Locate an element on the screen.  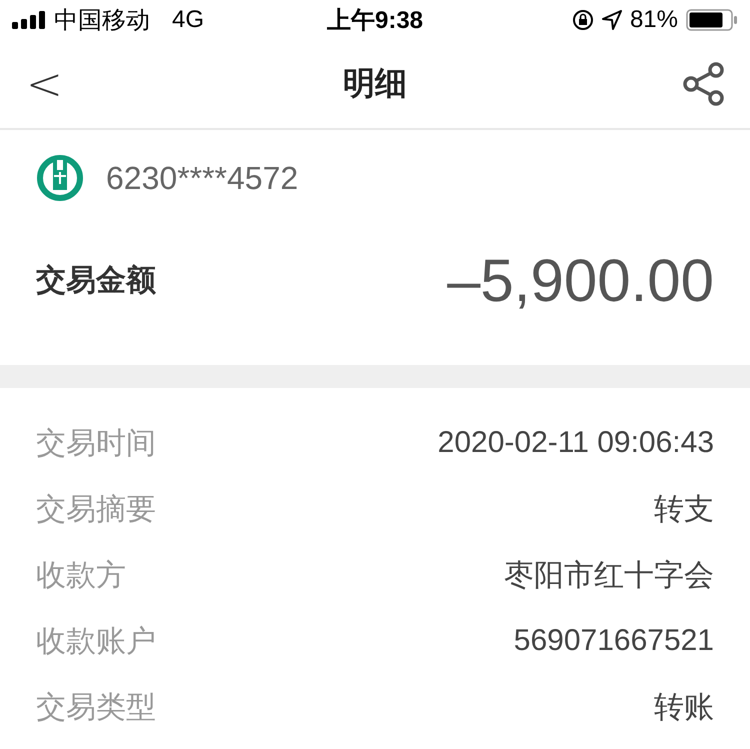
detail-label: 交易类型 is located at coordinates (96, 708).